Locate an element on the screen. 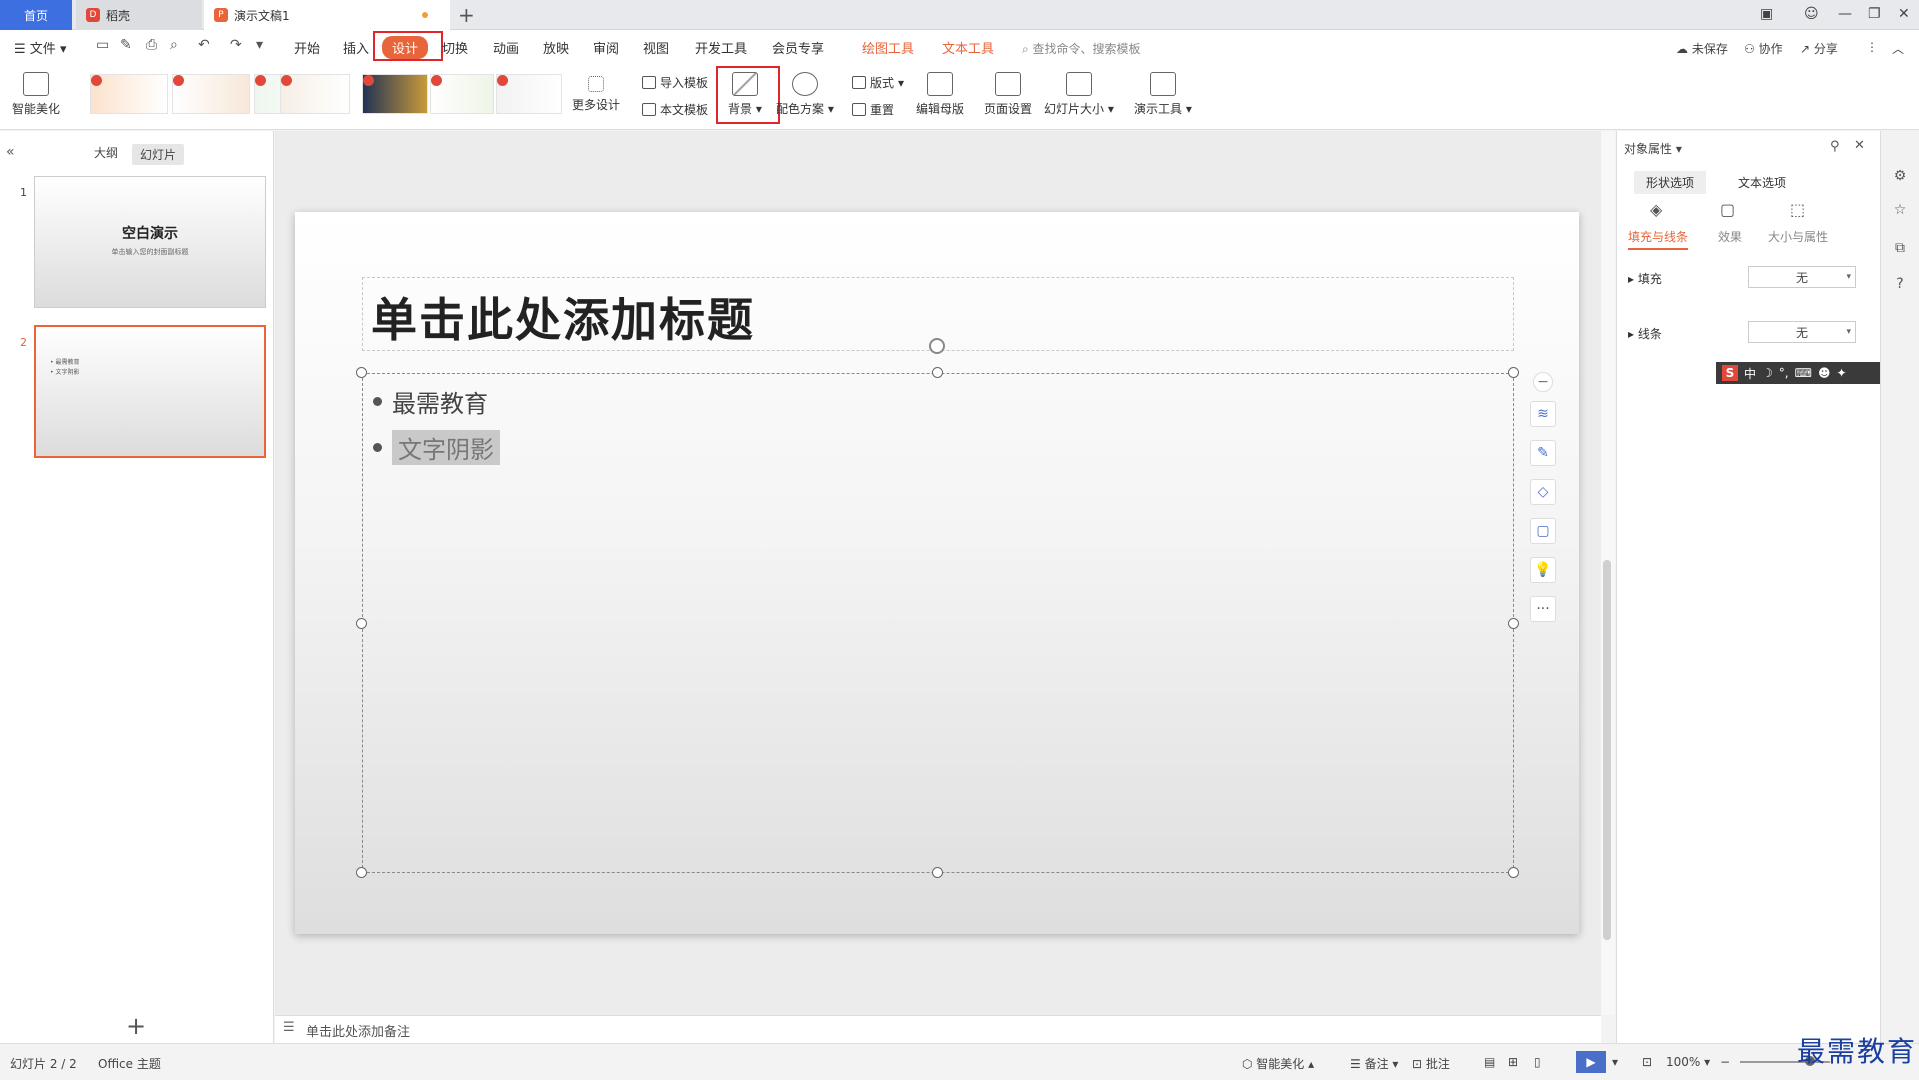 The image size is (1919, 1080). status-smart-beautify: ⬡ 智能美化 ▴ is located at coordinates (1278, 1063).